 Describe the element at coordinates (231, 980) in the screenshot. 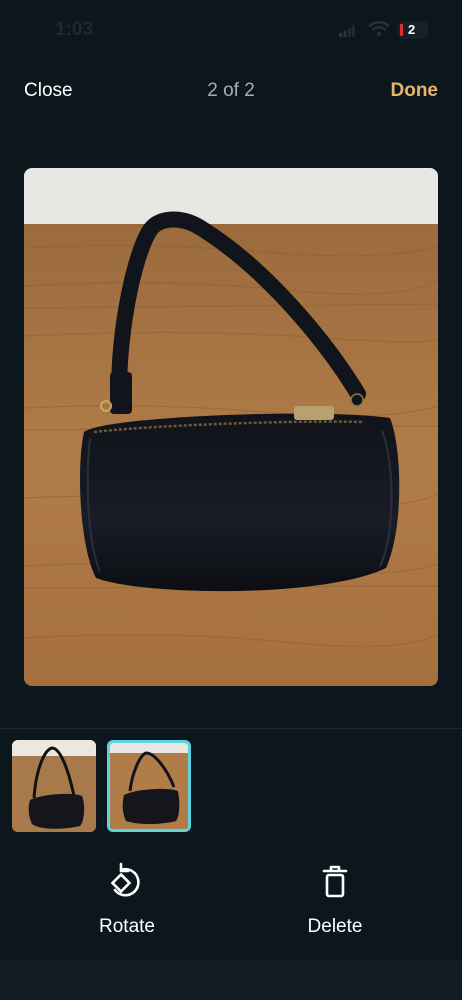

I see `bottom-bar` at that location.